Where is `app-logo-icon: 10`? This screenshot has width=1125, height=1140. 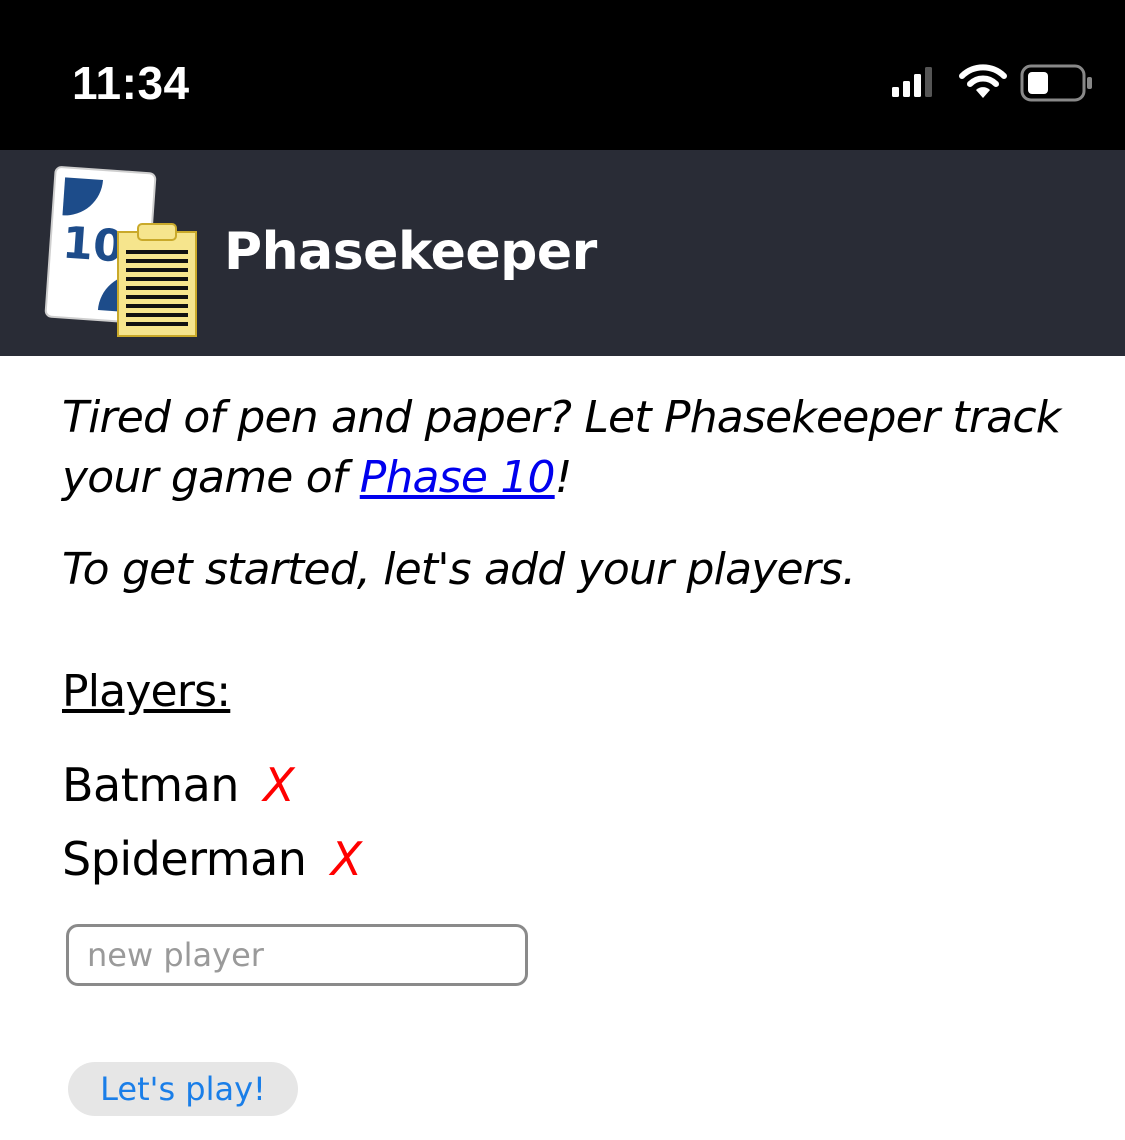 app-logo-icon: 10 is located at coordinates (120, 251).